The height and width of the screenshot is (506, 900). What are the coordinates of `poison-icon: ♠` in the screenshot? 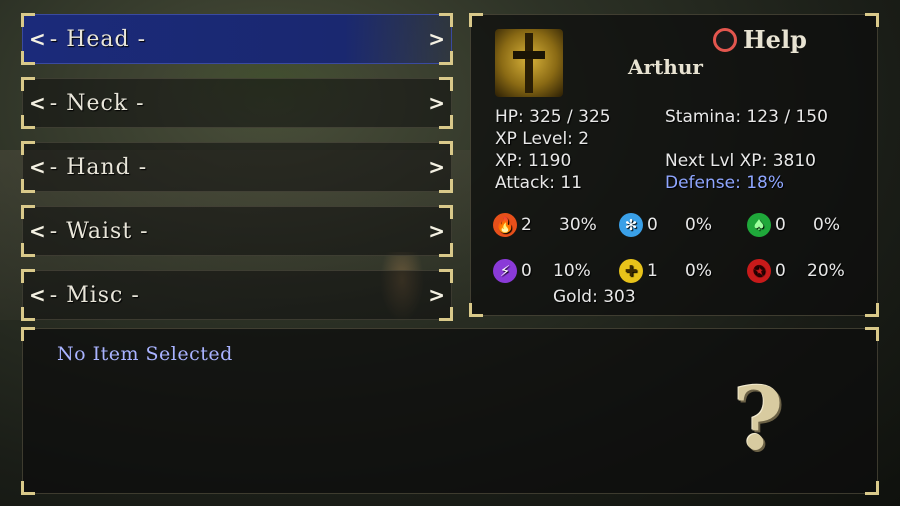 It's located at (759, 225).